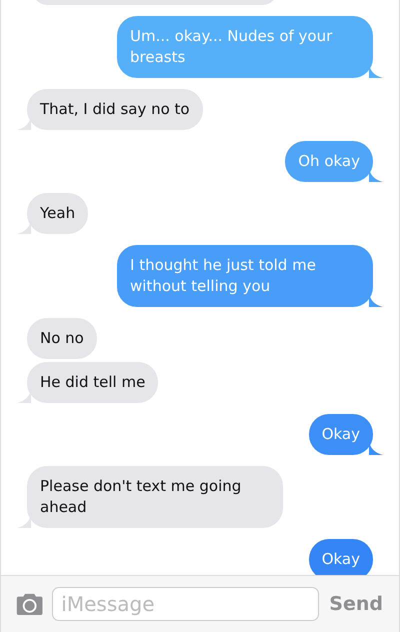 Image resolution: width=400 pixels, height=632 pixels. I want to click on send-button: Send, so click(356, 604).